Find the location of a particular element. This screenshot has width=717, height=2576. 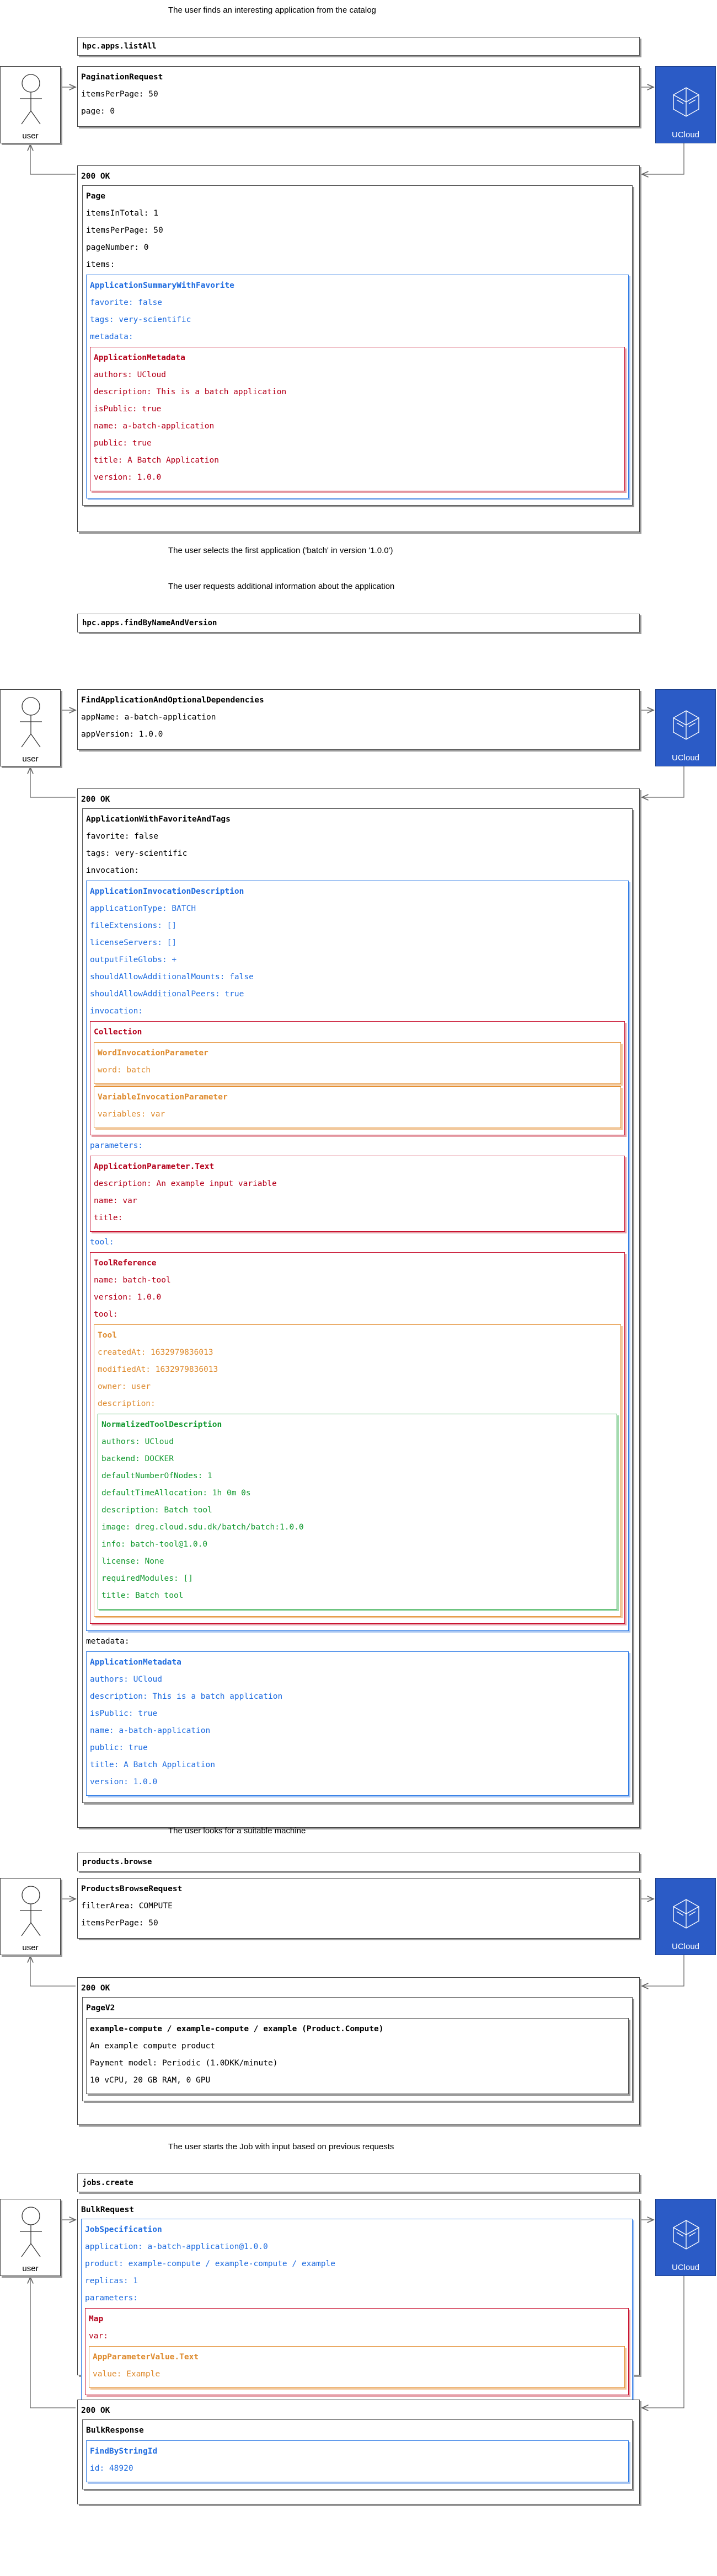

field-line: description: is located at coordinates (127, 1403).